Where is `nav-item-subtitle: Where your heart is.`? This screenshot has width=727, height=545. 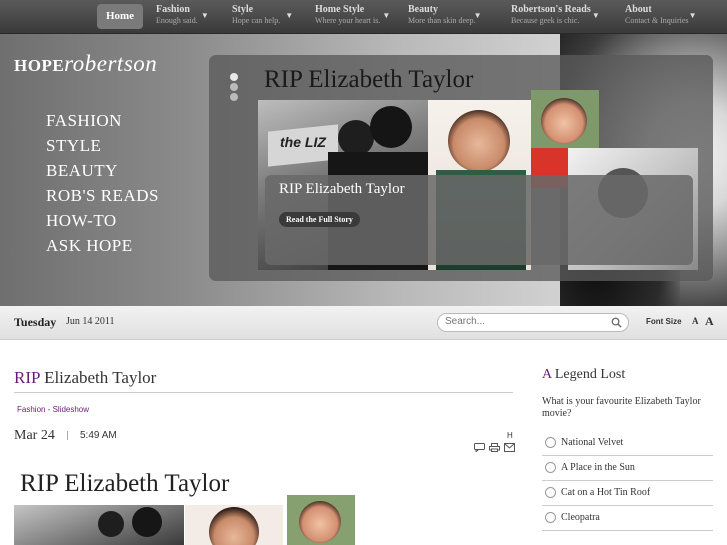
nav-item-subtitle: Where your heart is. is located at coordinates (348, 20).